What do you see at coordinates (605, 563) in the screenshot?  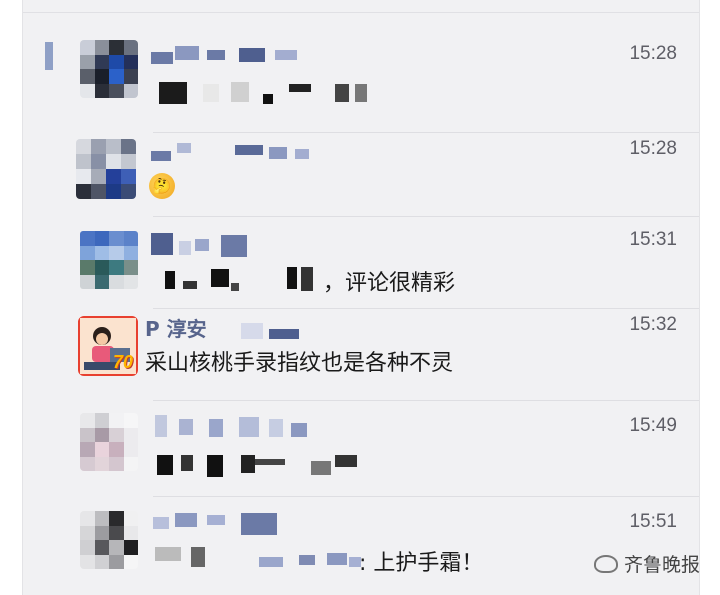 I see `wechat-icon` at bounding box center [605, 563].